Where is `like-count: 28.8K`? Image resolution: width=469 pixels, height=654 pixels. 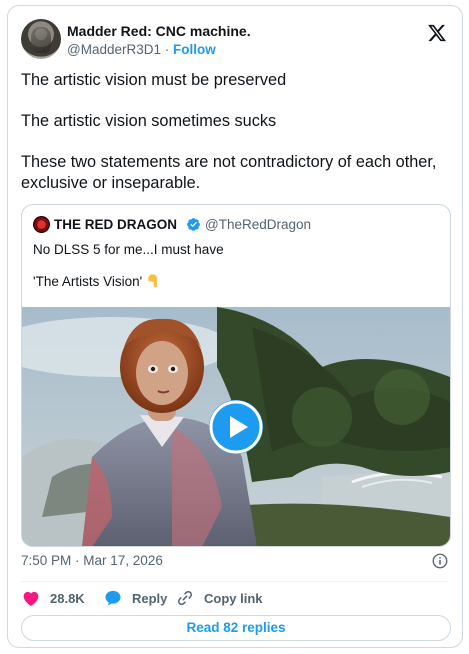 like-count: 28.8K is located at coordinates (67, 598).